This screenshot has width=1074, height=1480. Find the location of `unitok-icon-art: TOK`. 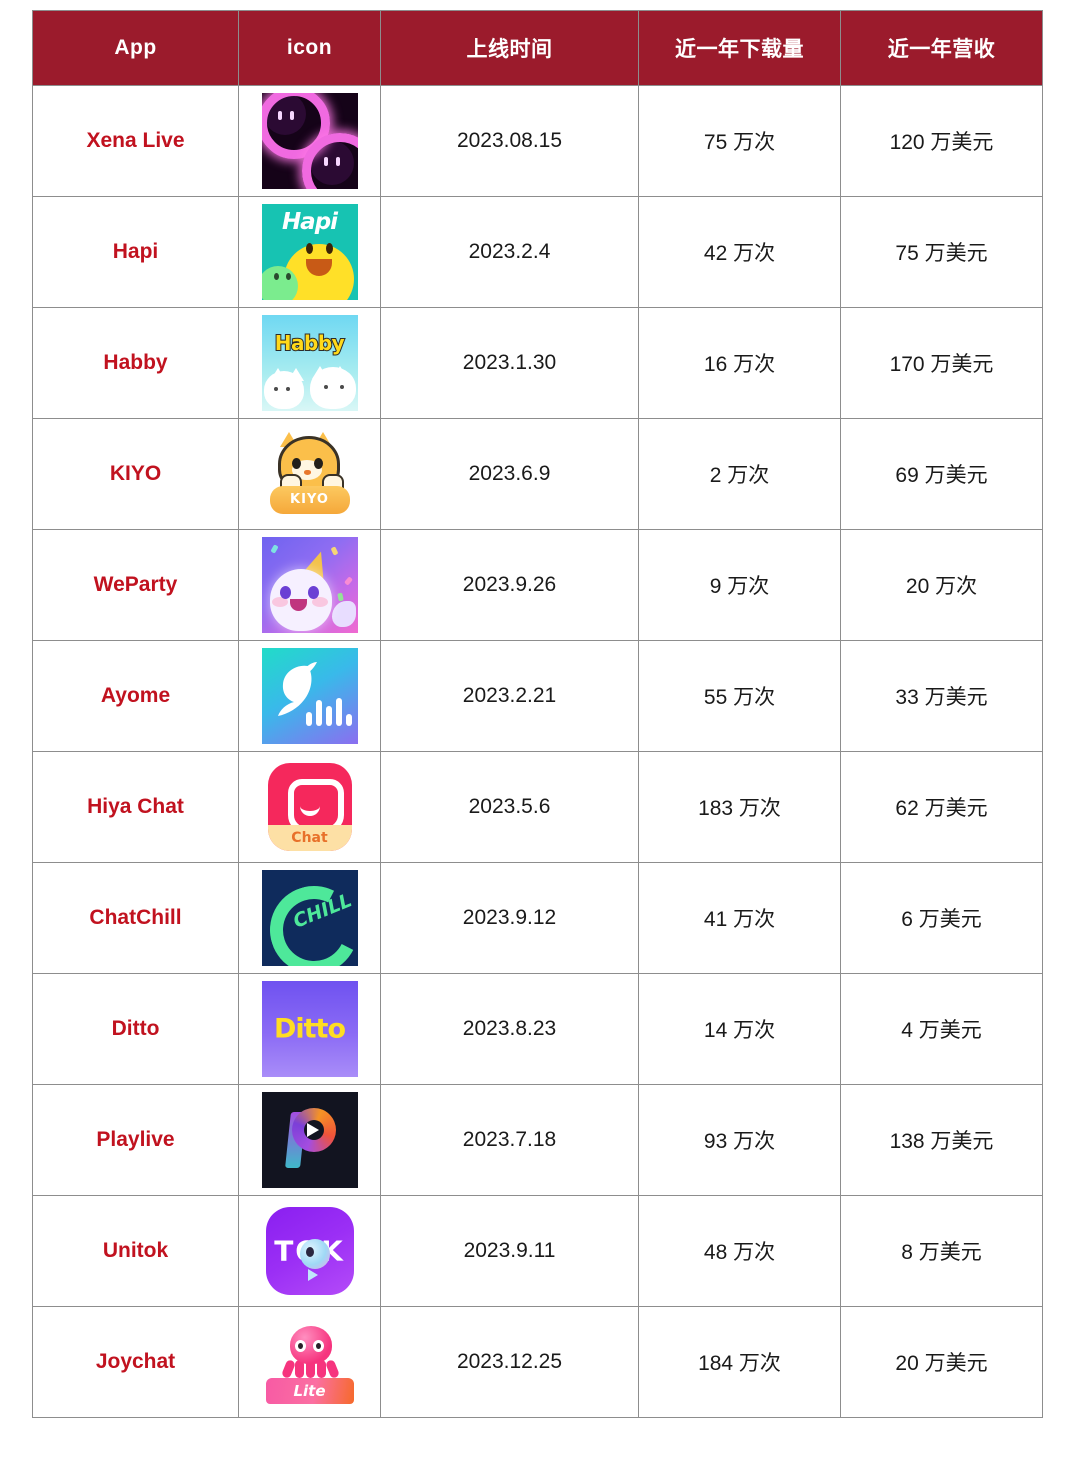

unitok-icon-art: TOK is located at coordinates (309, 1251).